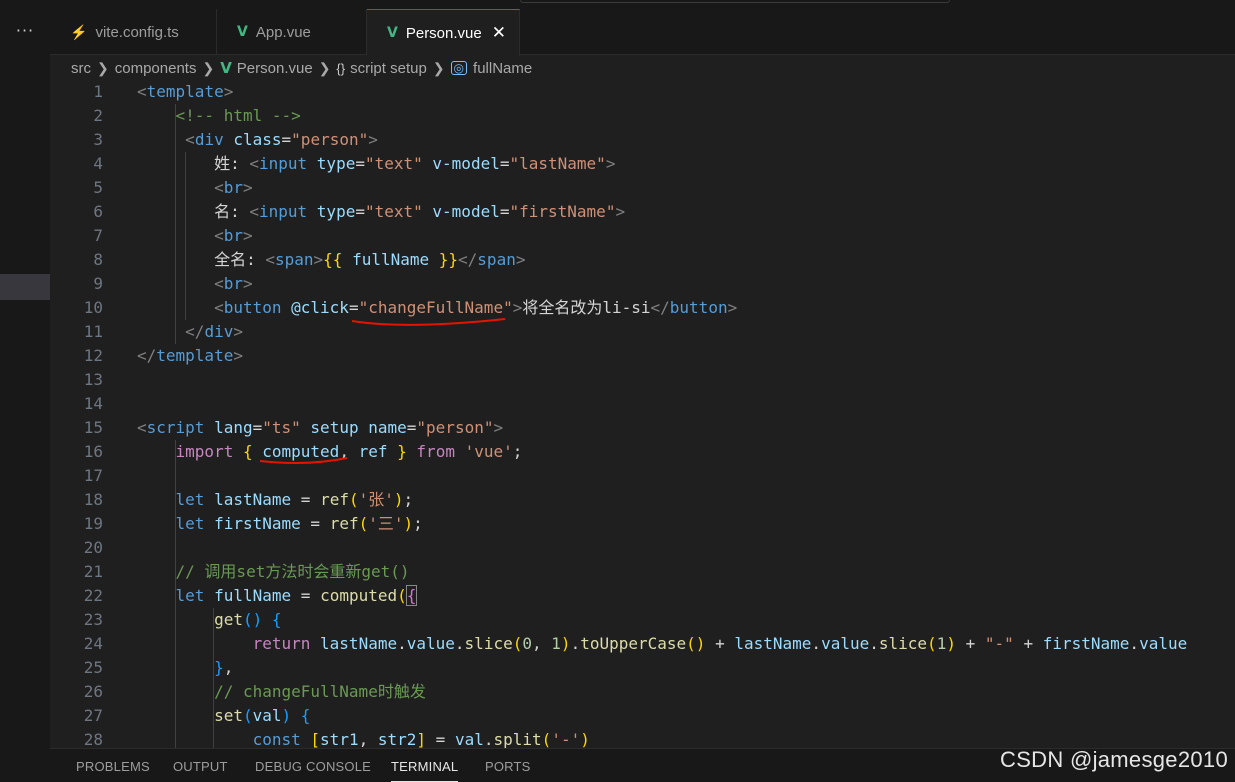 This screenshot has width=1235, height=782. What do you see at coordinates (283, 32) in the screenshot?
I see `tab-label: App.vue` at bounding box center [283, 32].